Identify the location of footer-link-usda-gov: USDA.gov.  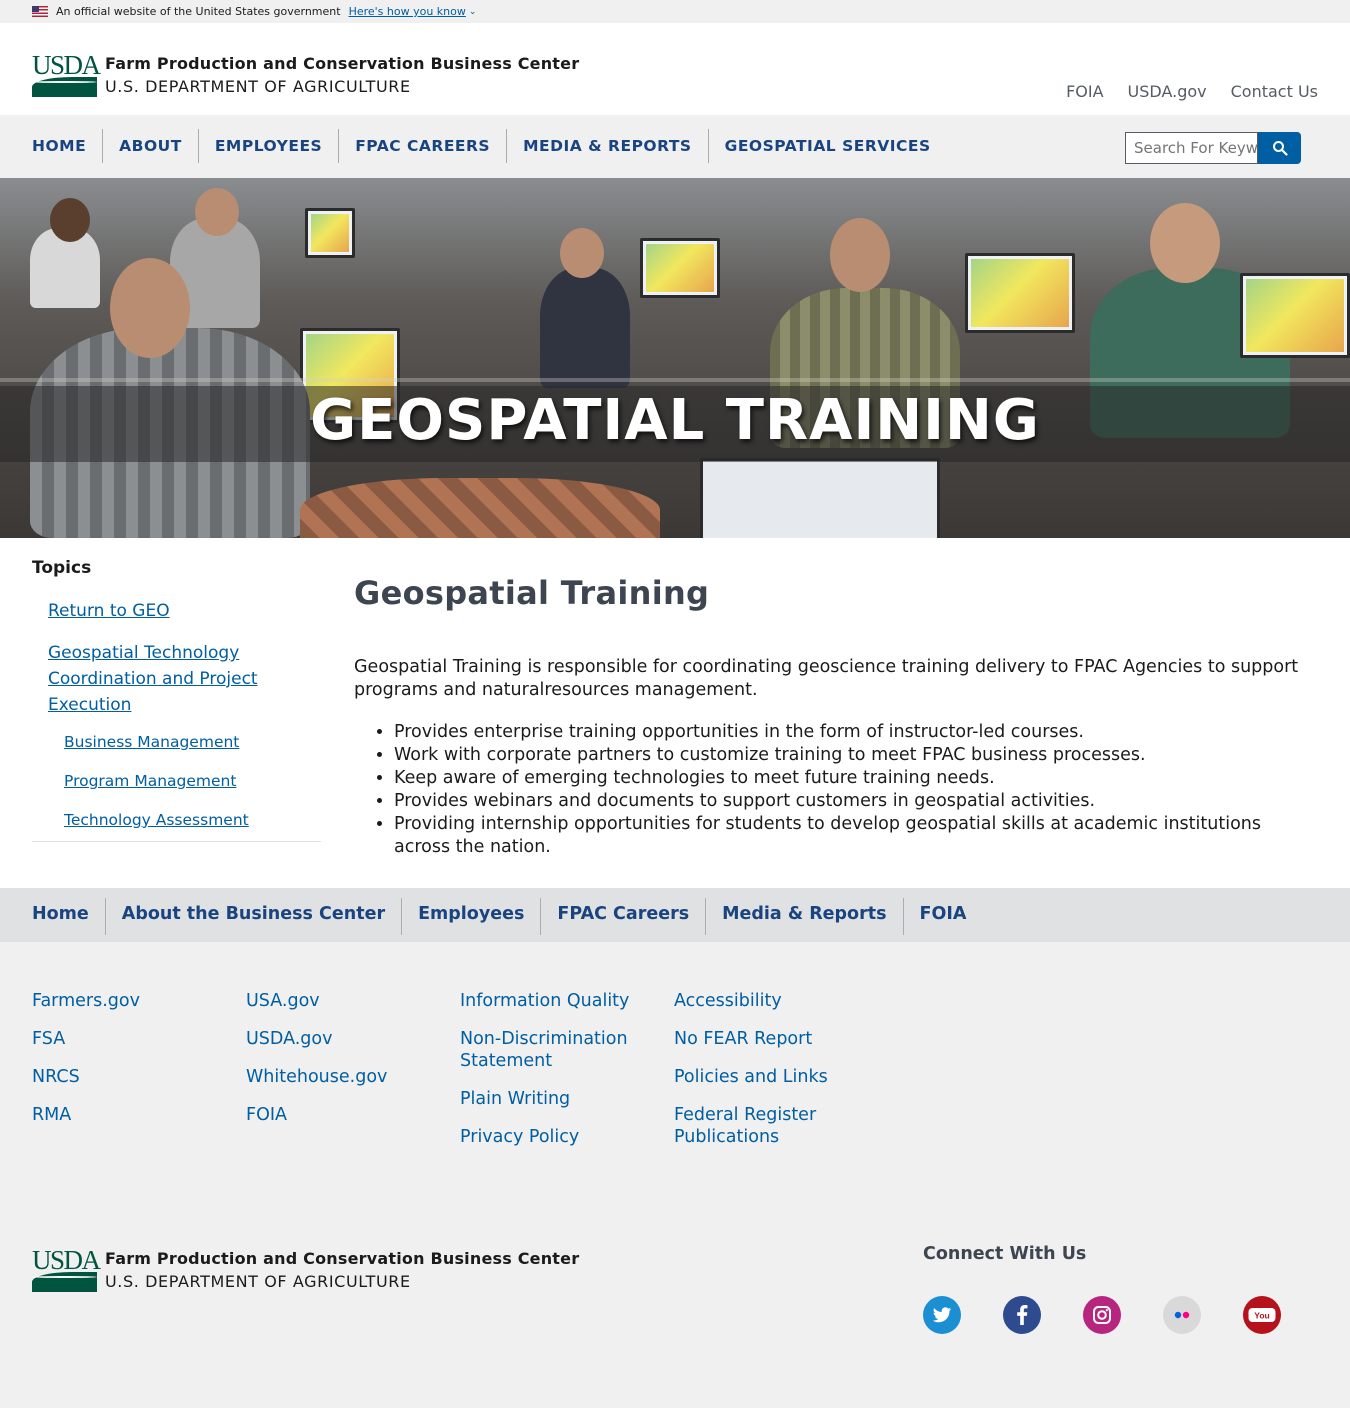
(353, 1039).